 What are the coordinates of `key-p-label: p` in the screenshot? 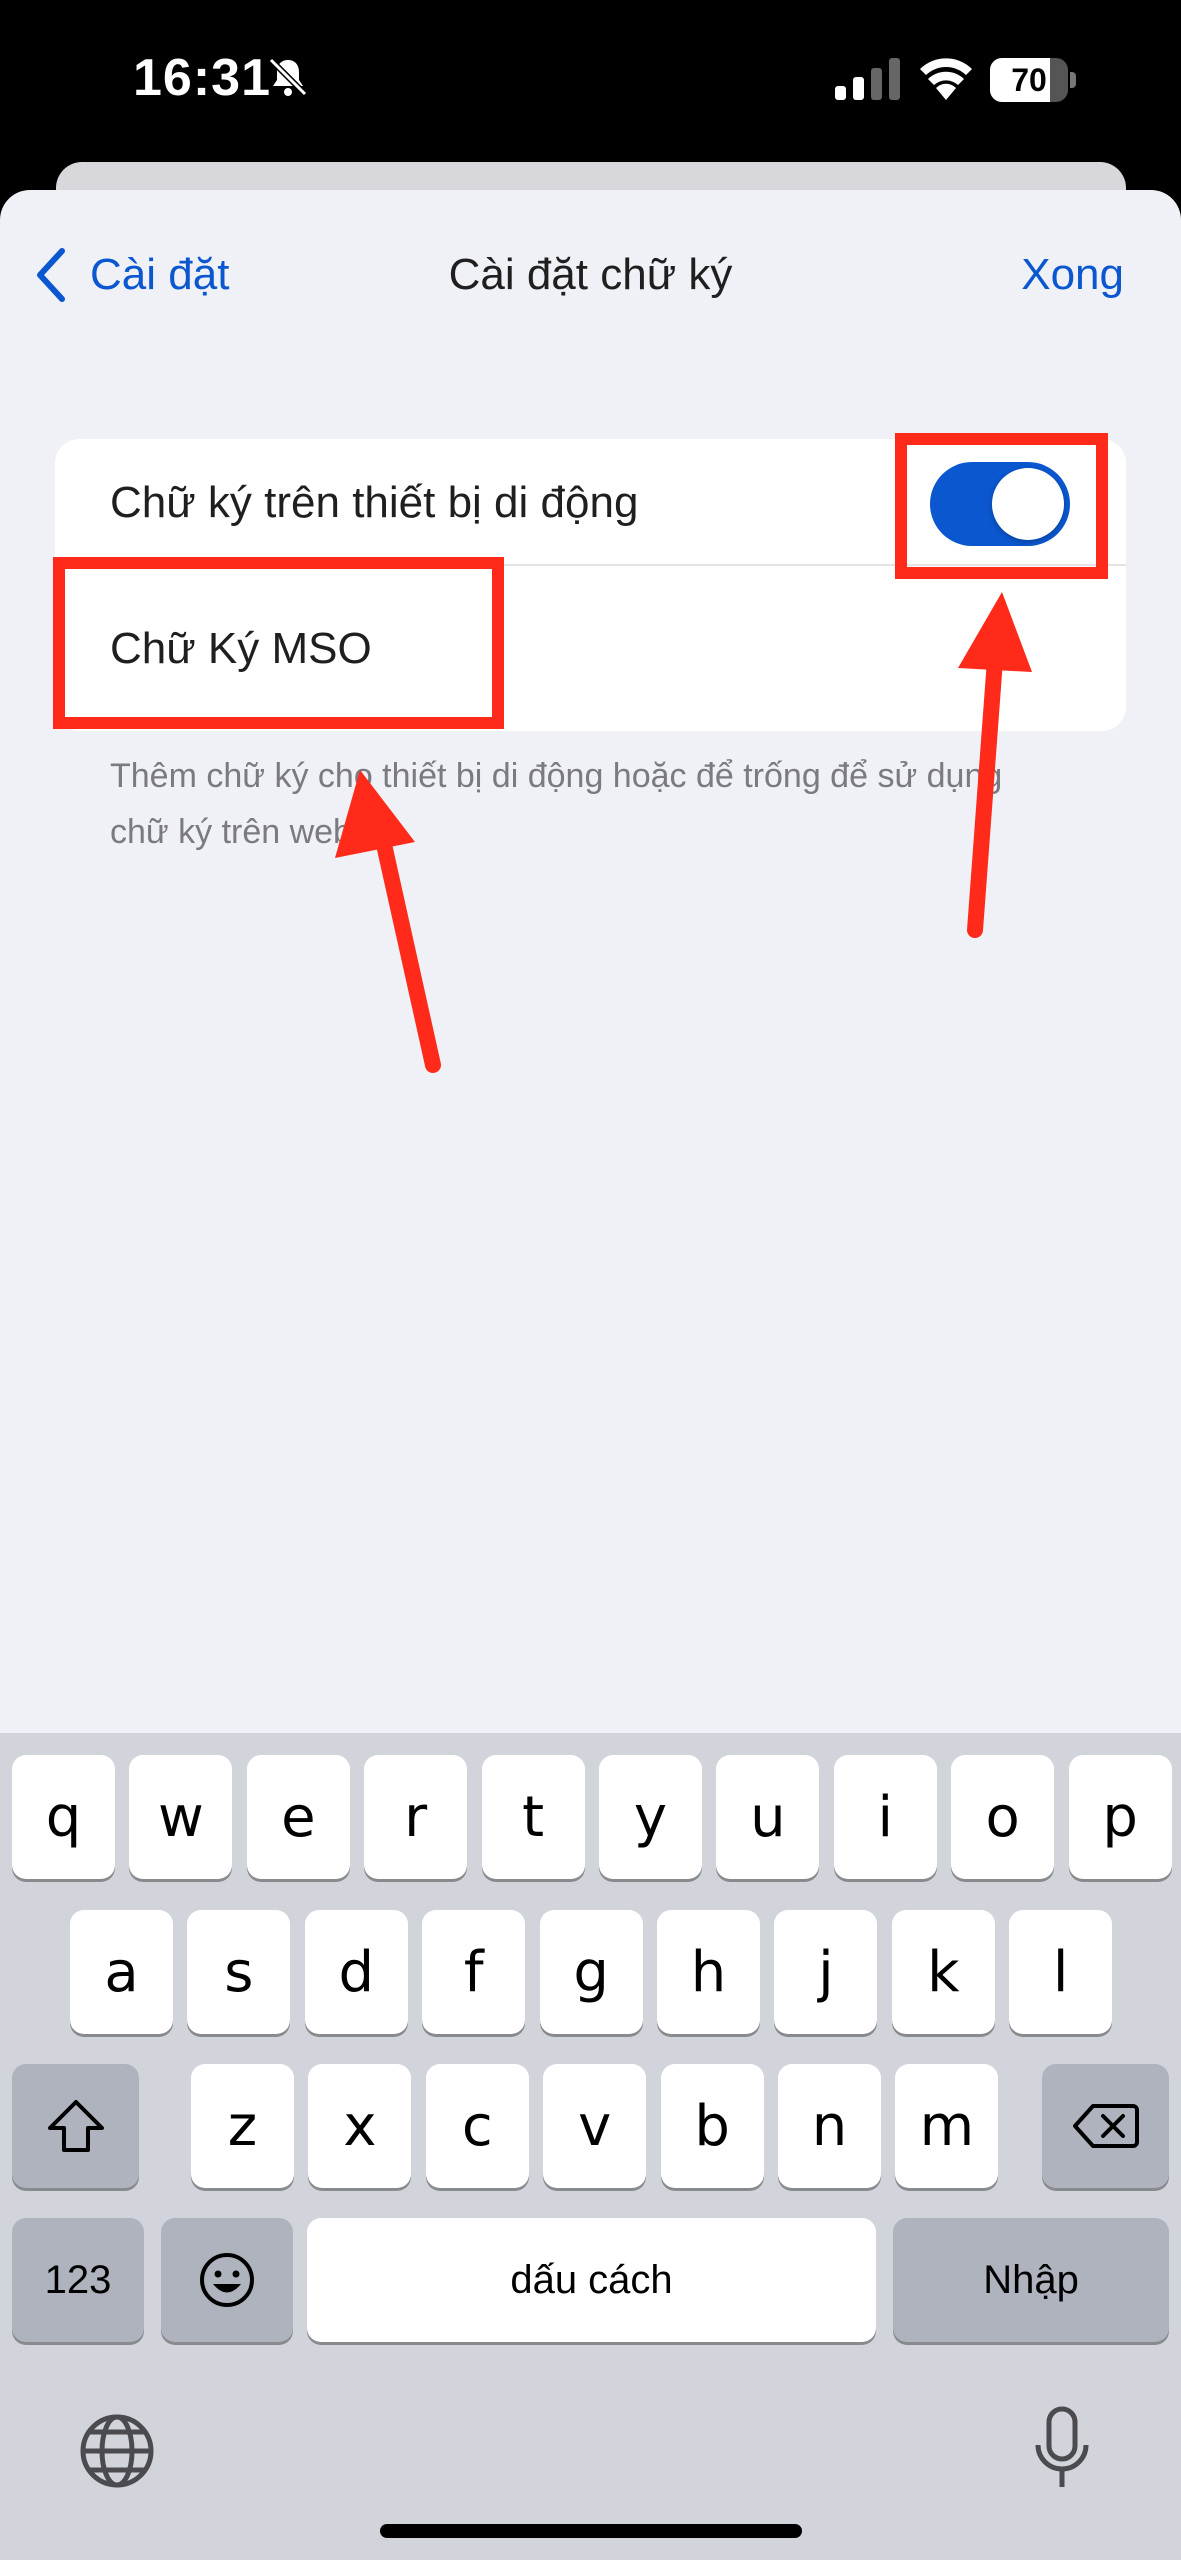 It's located at (1120, 1817).